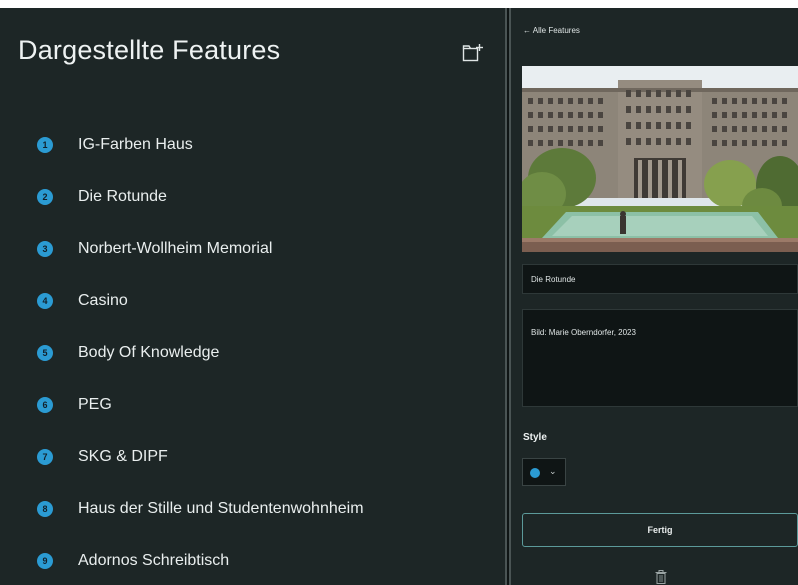 The image size is (798, 585). I want to click on feature-item: 6 PEG, so click(252, 405).